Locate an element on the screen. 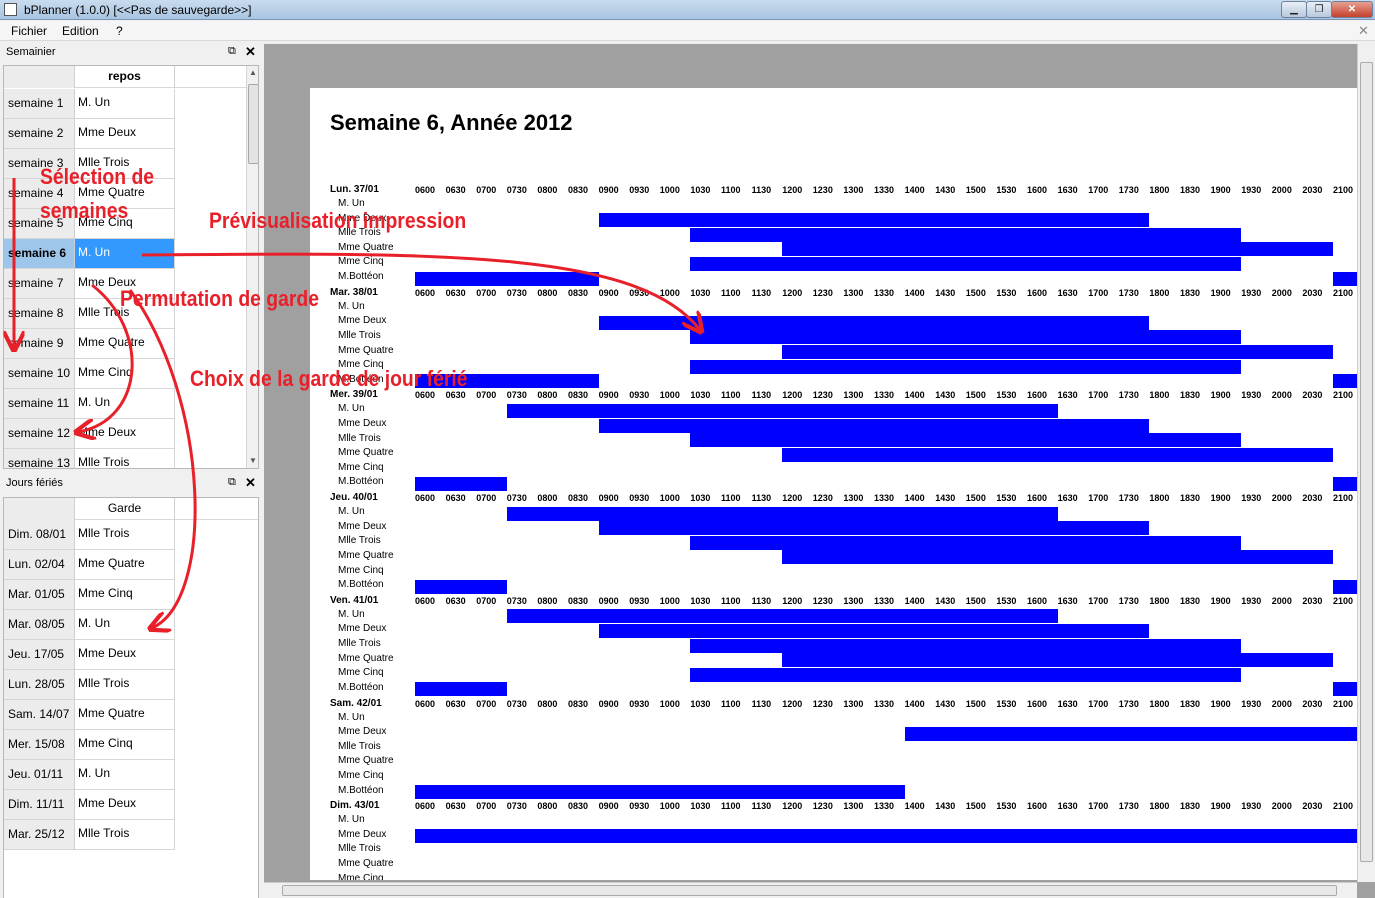 The width and height of the screenshot is (1375, 898). table-row: Lun. 02/04 Mme Quatre is located at coordinates (125, 565).